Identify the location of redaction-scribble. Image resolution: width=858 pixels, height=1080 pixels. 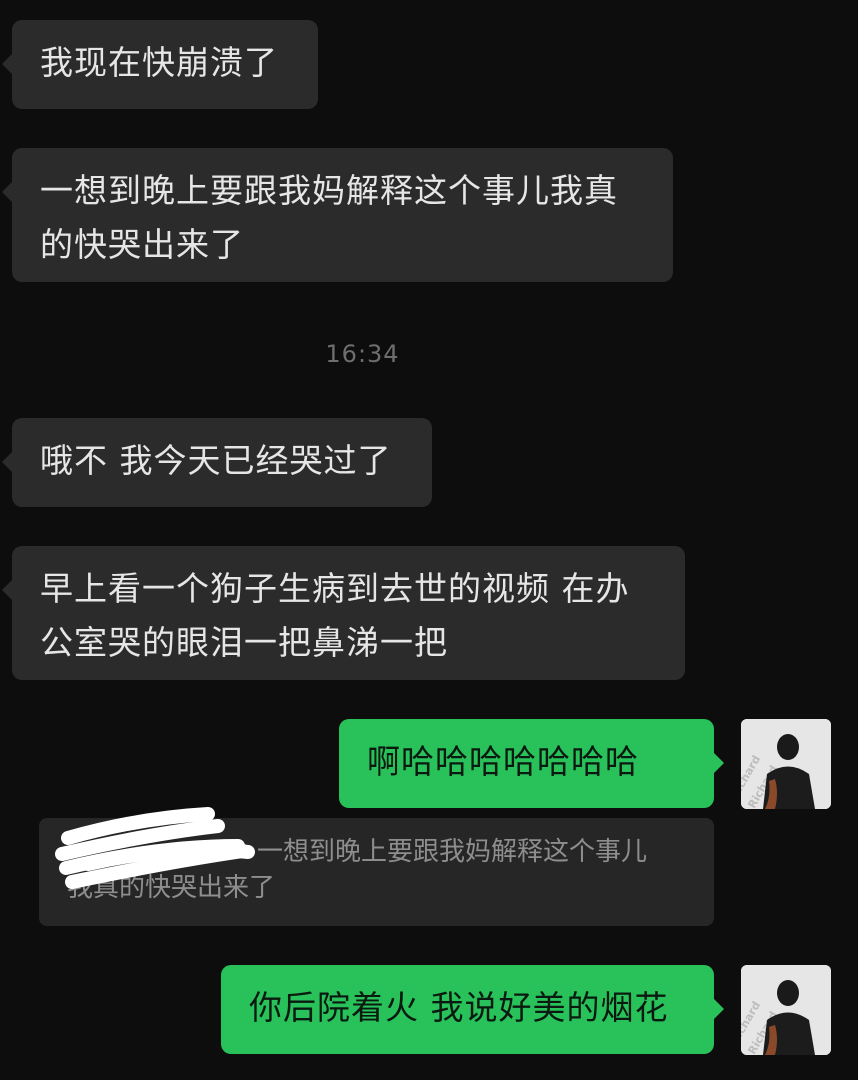
(155, 848).